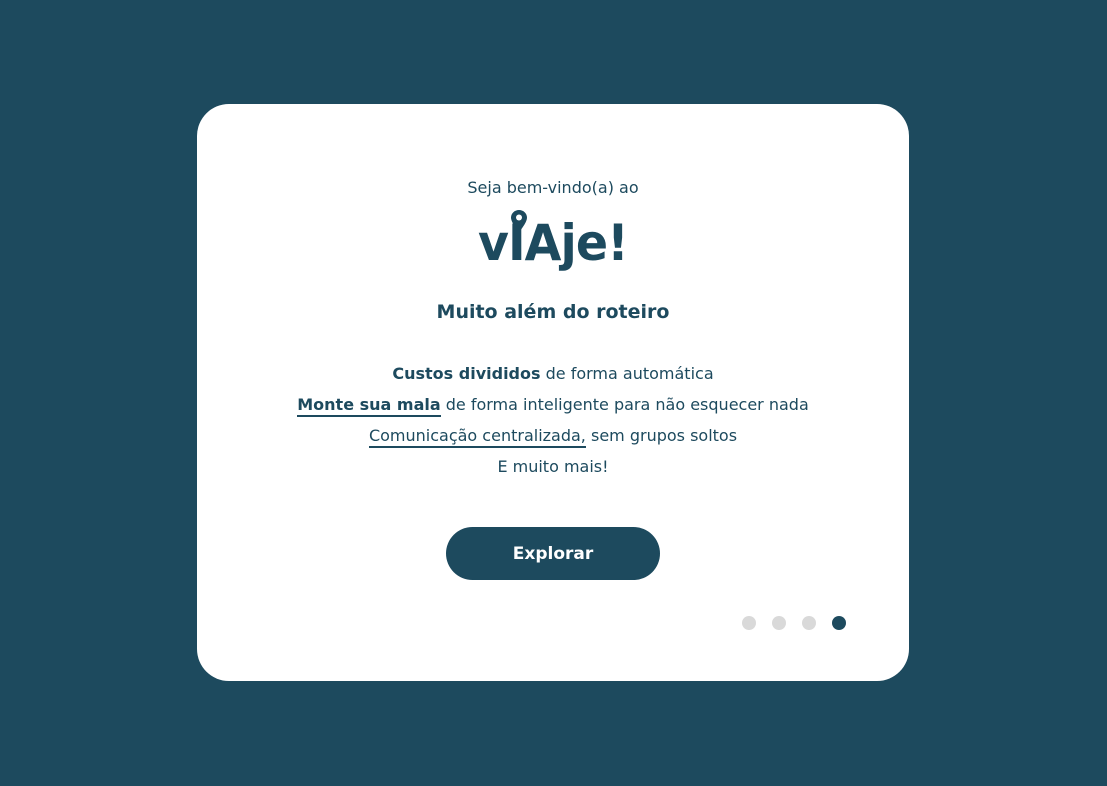 This screenshot has height=786, width=1107. I want to click on feature-costs-highlight: Custos divididos, so click(466, 373).